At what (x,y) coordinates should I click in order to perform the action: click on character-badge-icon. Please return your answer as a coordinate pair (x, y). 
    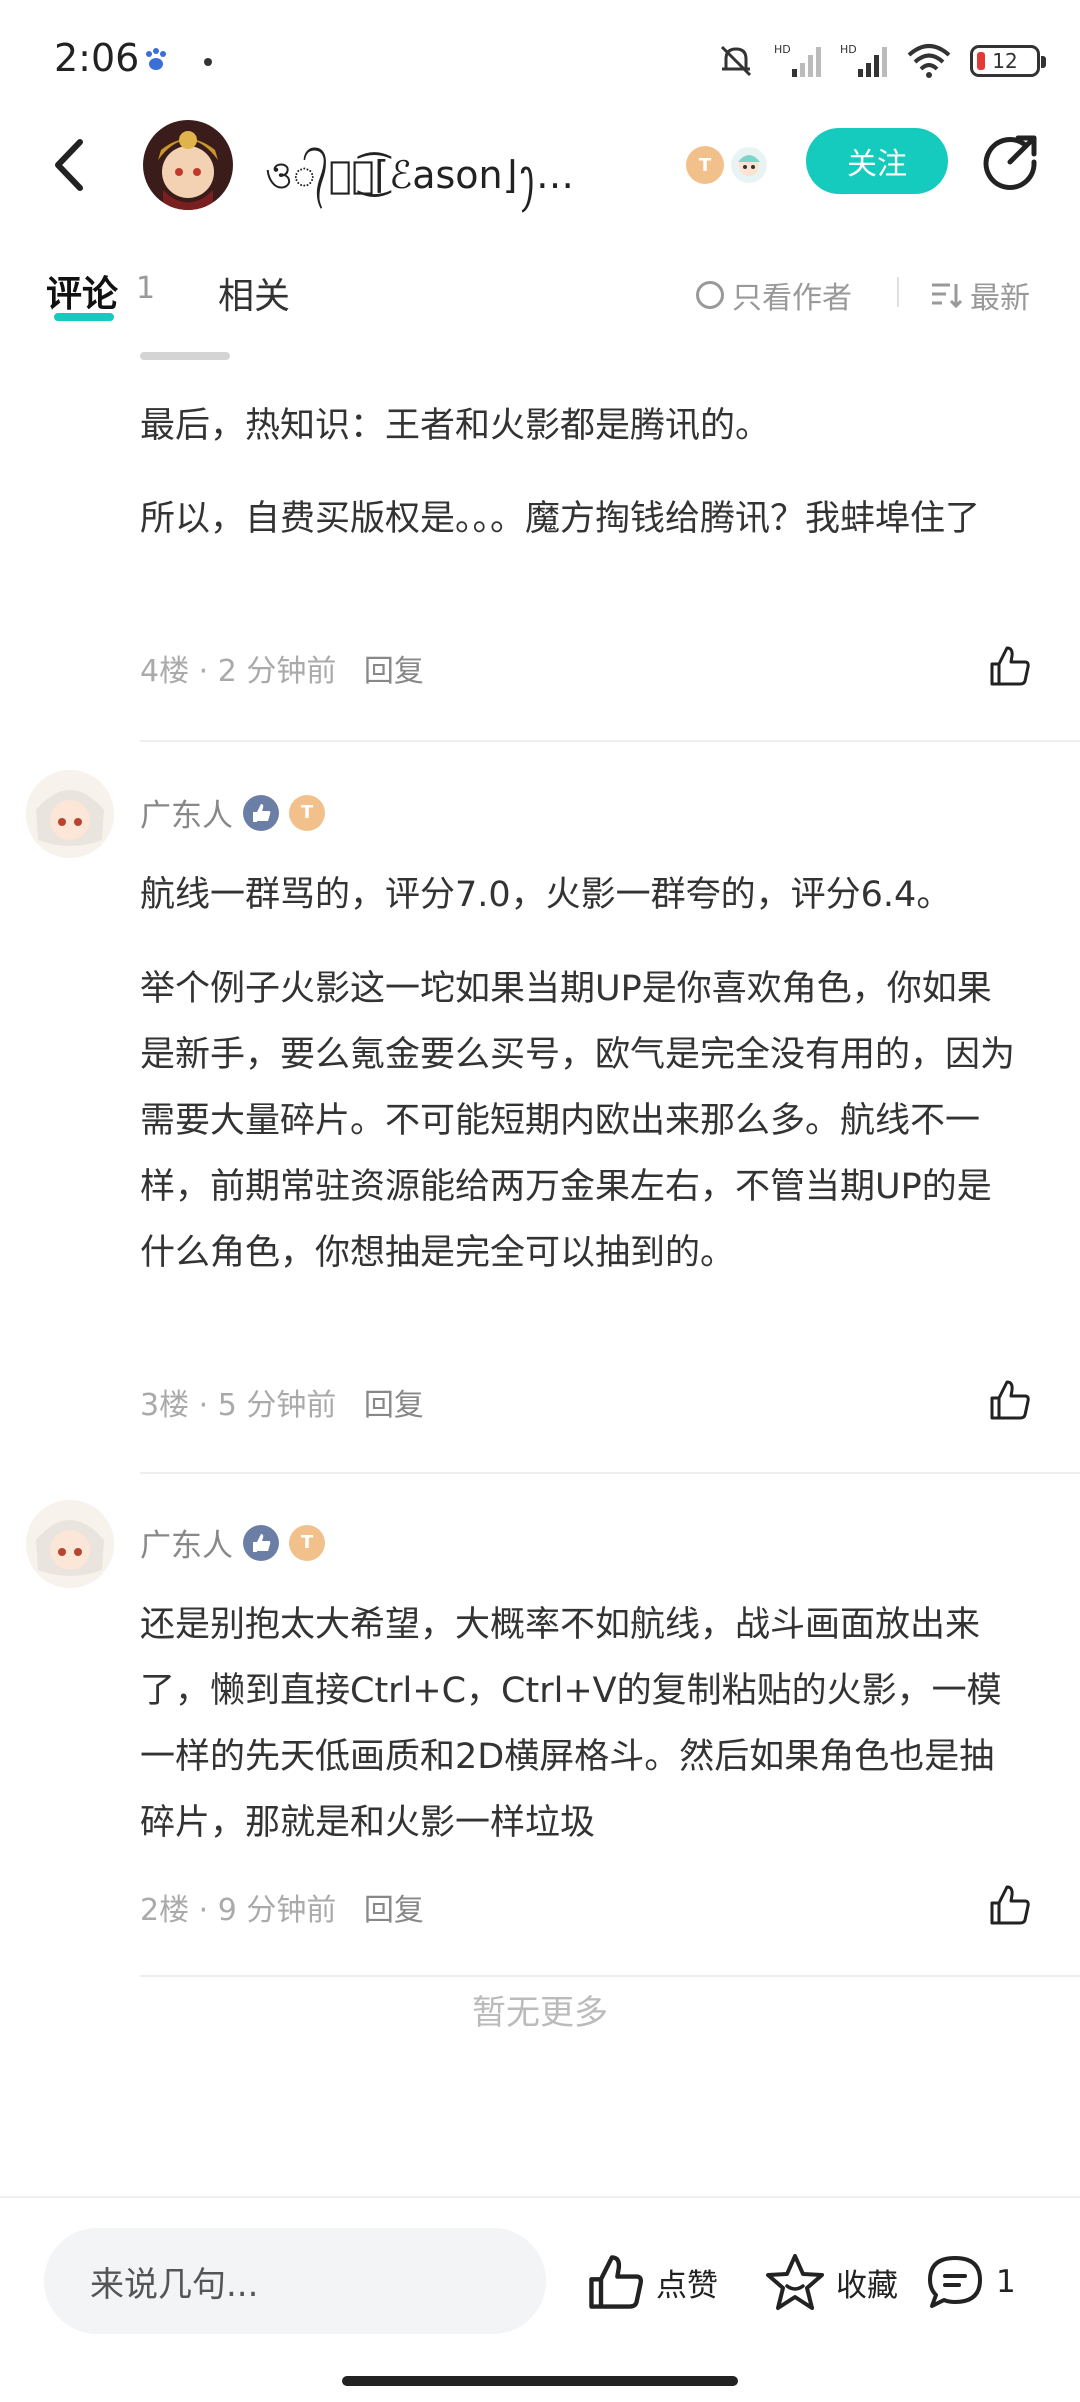
    Looking at the image, I should click on (749, 165).